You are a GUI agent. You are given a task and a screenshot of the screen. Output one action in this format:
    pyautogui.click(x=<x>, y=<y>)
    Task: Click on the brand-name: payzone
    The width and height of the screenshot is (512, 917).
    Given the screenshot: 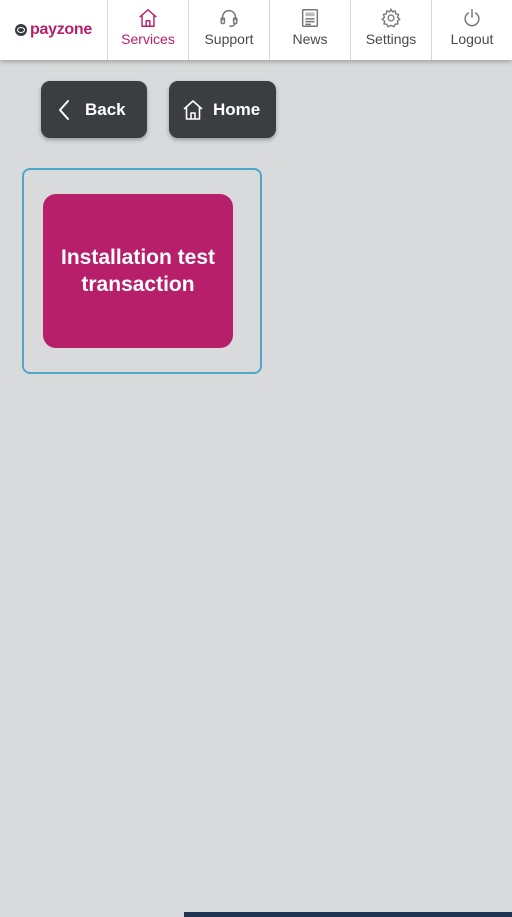 What is the action you would take?
    pyautogui.click(x=61, y=29)
    